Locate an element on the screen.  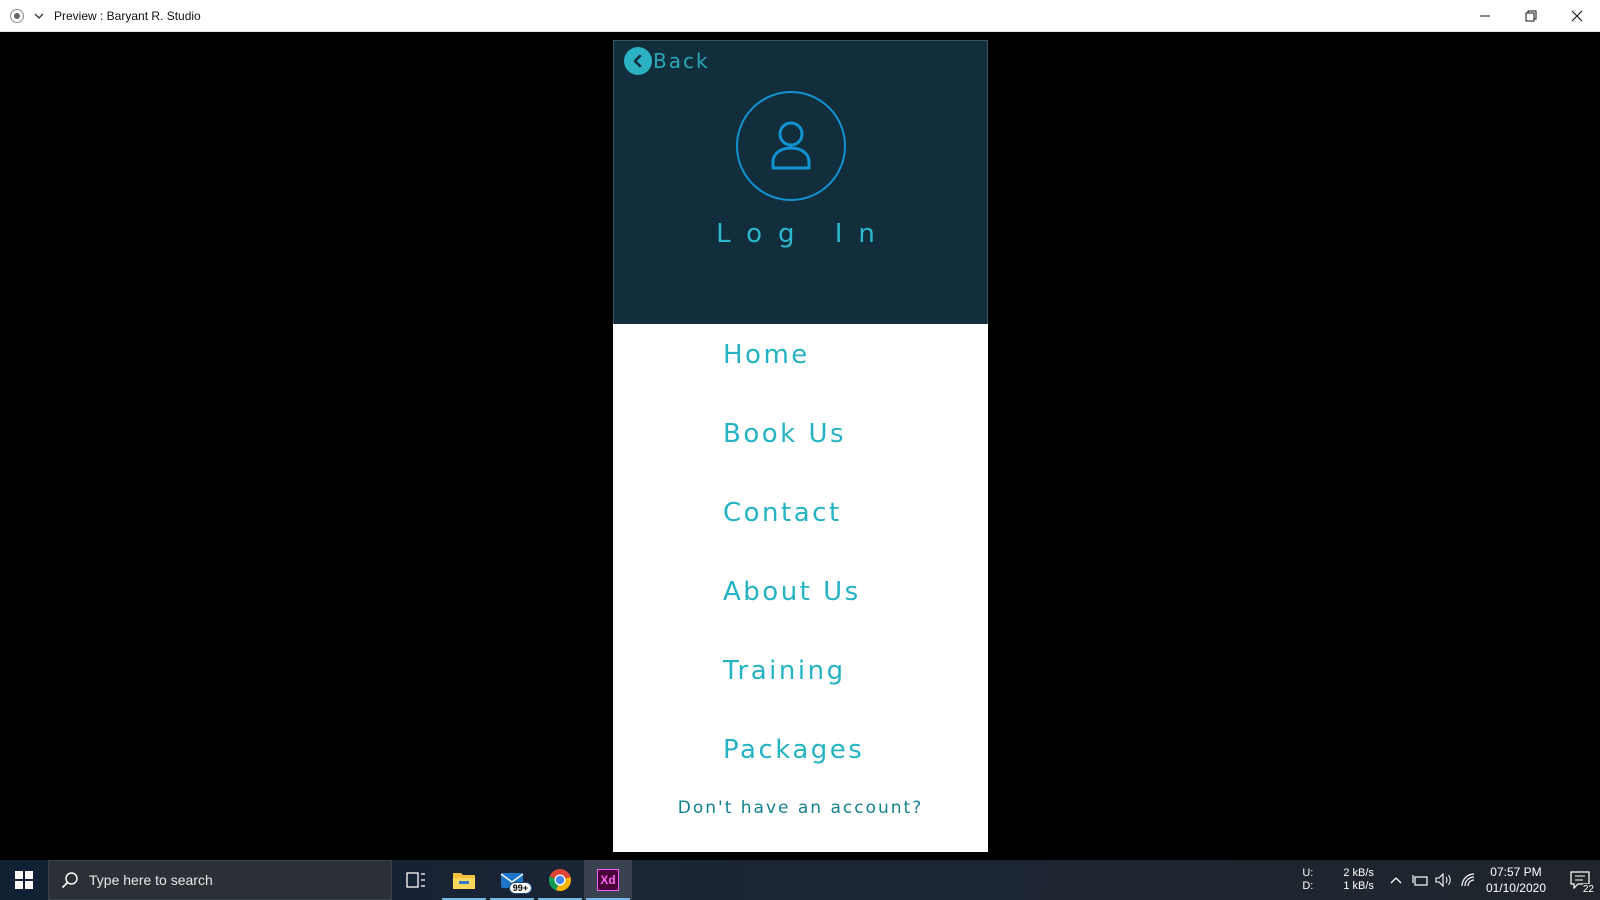
minimize-button is located at coordinates (1485, 16).